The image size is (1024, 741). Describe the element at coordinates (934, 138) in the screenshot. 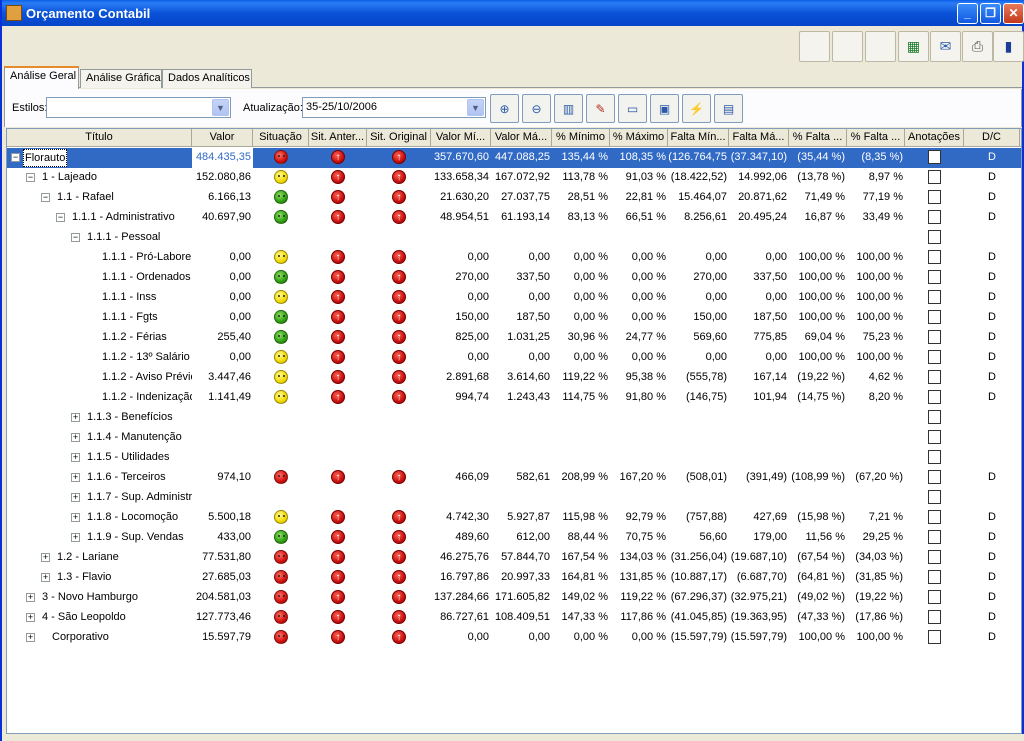

I see `column-header-note: Anotações` at that location.